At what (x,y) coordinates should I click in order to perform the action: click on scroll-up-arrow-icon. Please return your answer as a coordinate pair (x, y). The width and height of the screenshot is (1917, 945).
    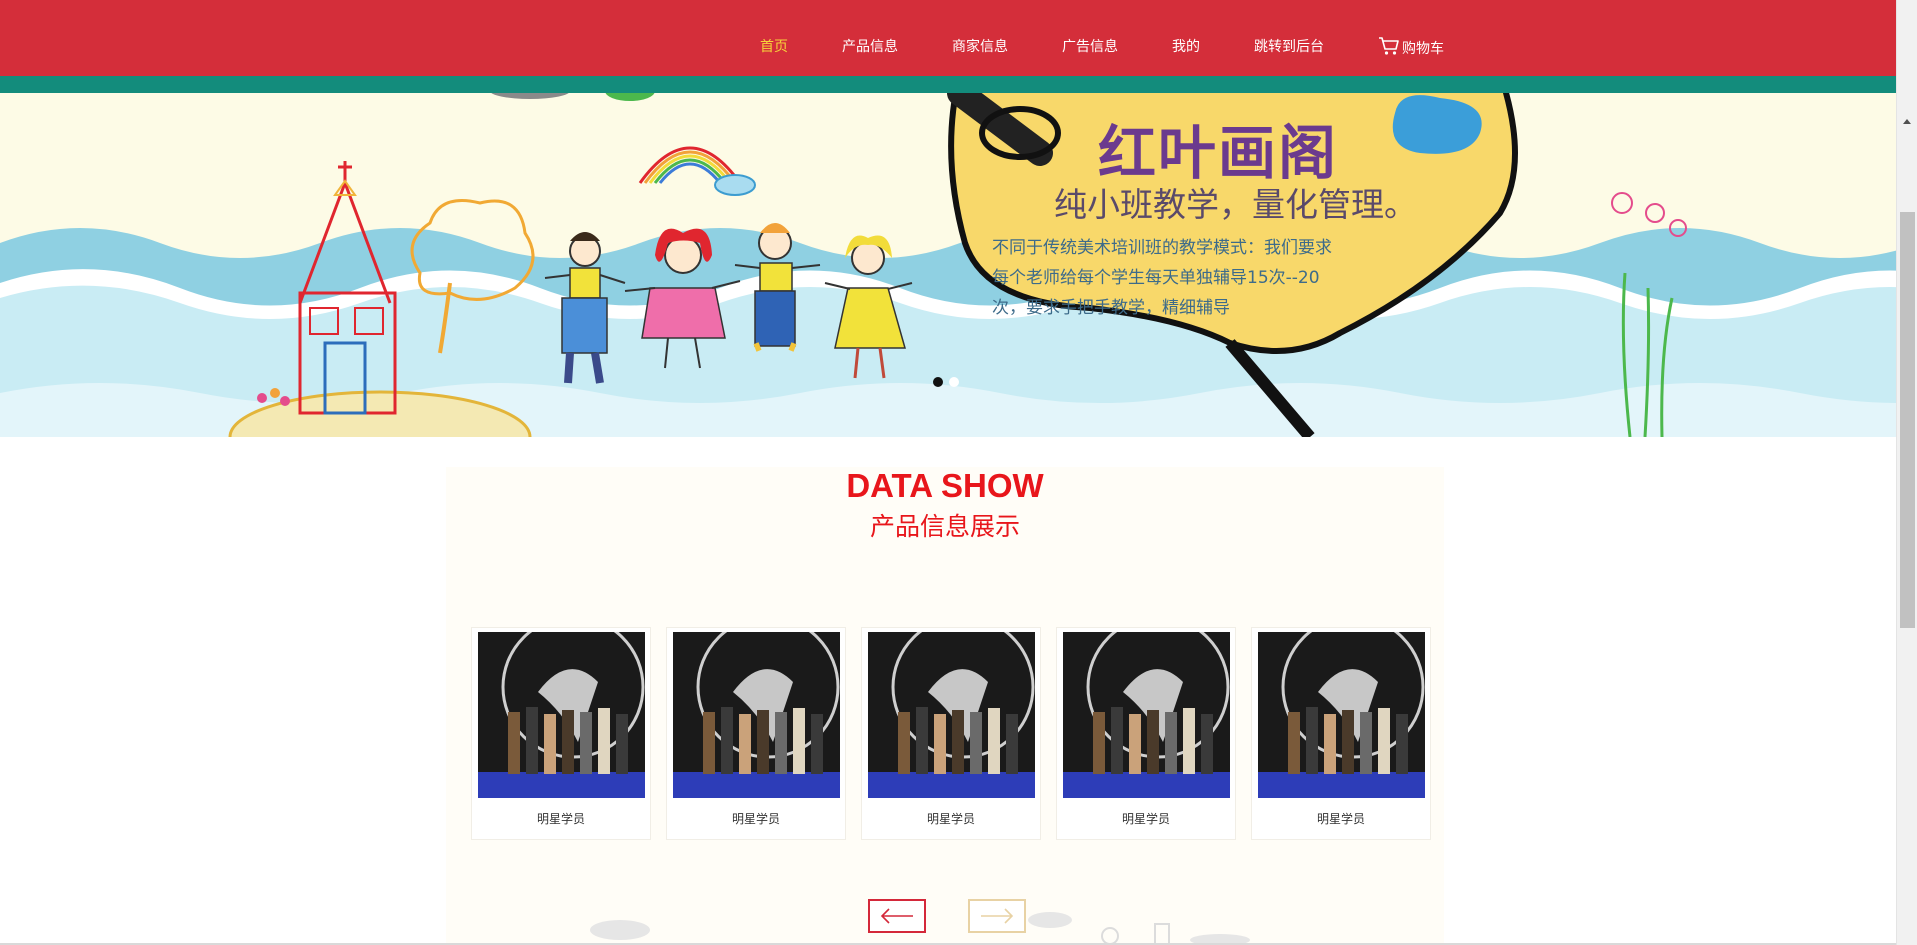
    Looking at the image, I should click on (1907, 121).